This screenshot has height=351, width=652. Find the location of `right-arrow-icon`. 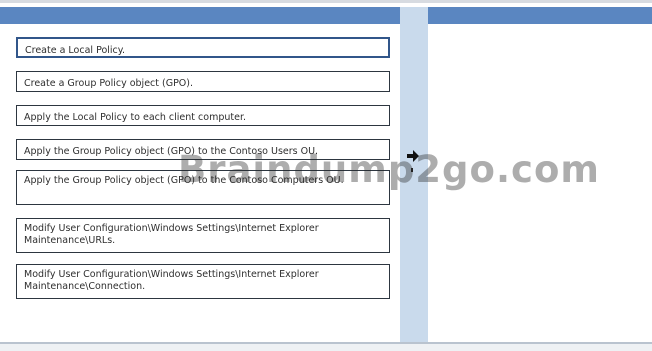

right-arrow-icon is located at coordinates (413, 156).